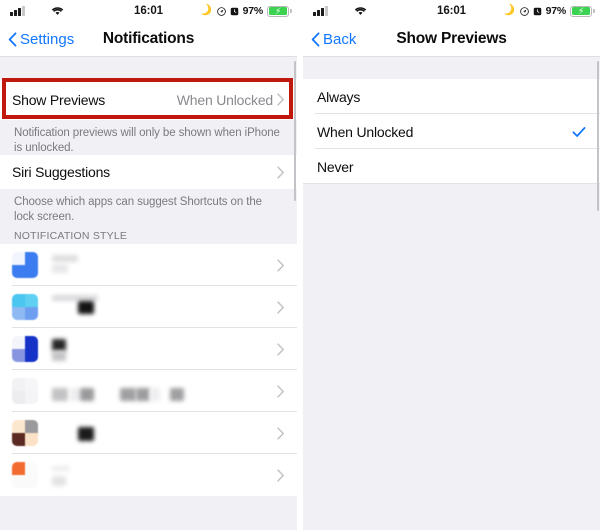 The height and width of the screenshot is (530, 600). I want to click on page-title-notifications: Notifications, so click(148, 38).